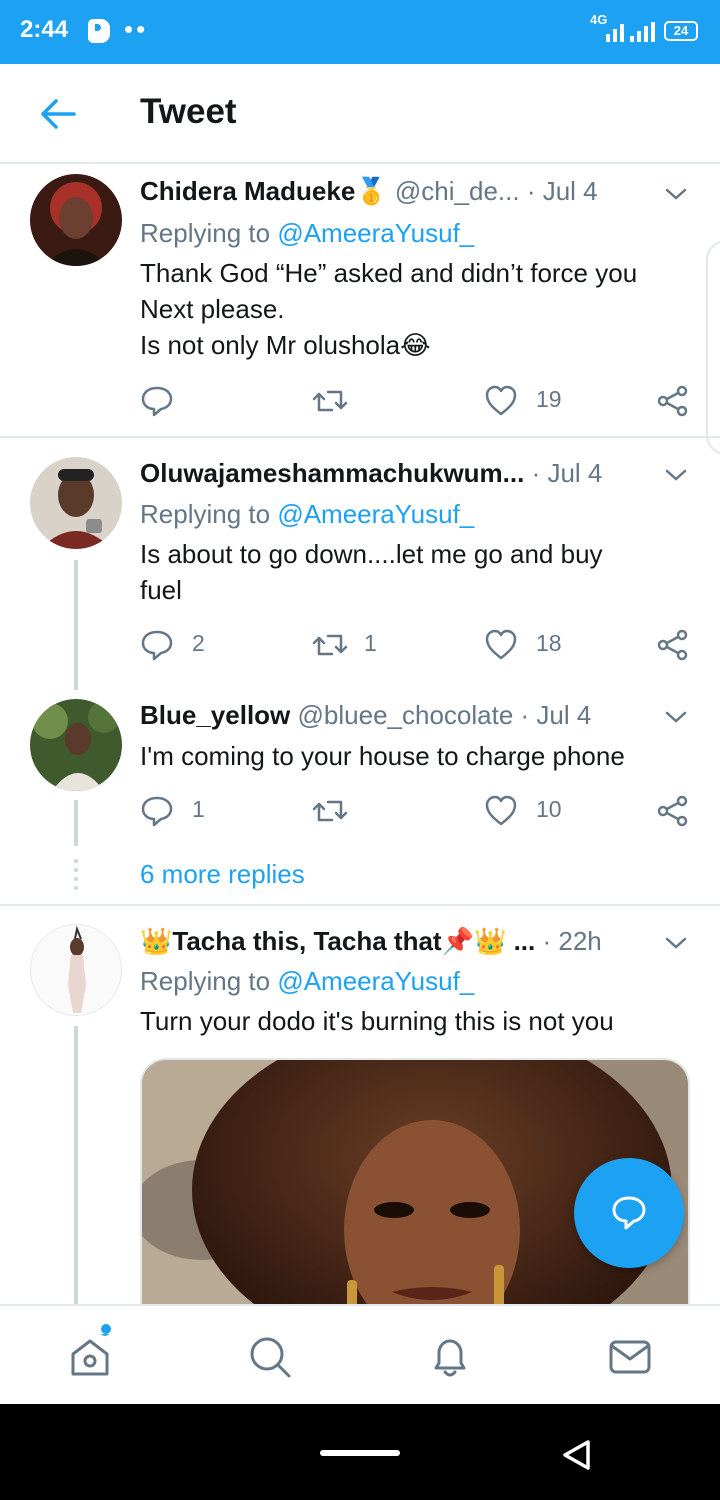 The width and height of the screenshot is (720, 1500). I want to click on retweet-count: 1, so click(370, 643).